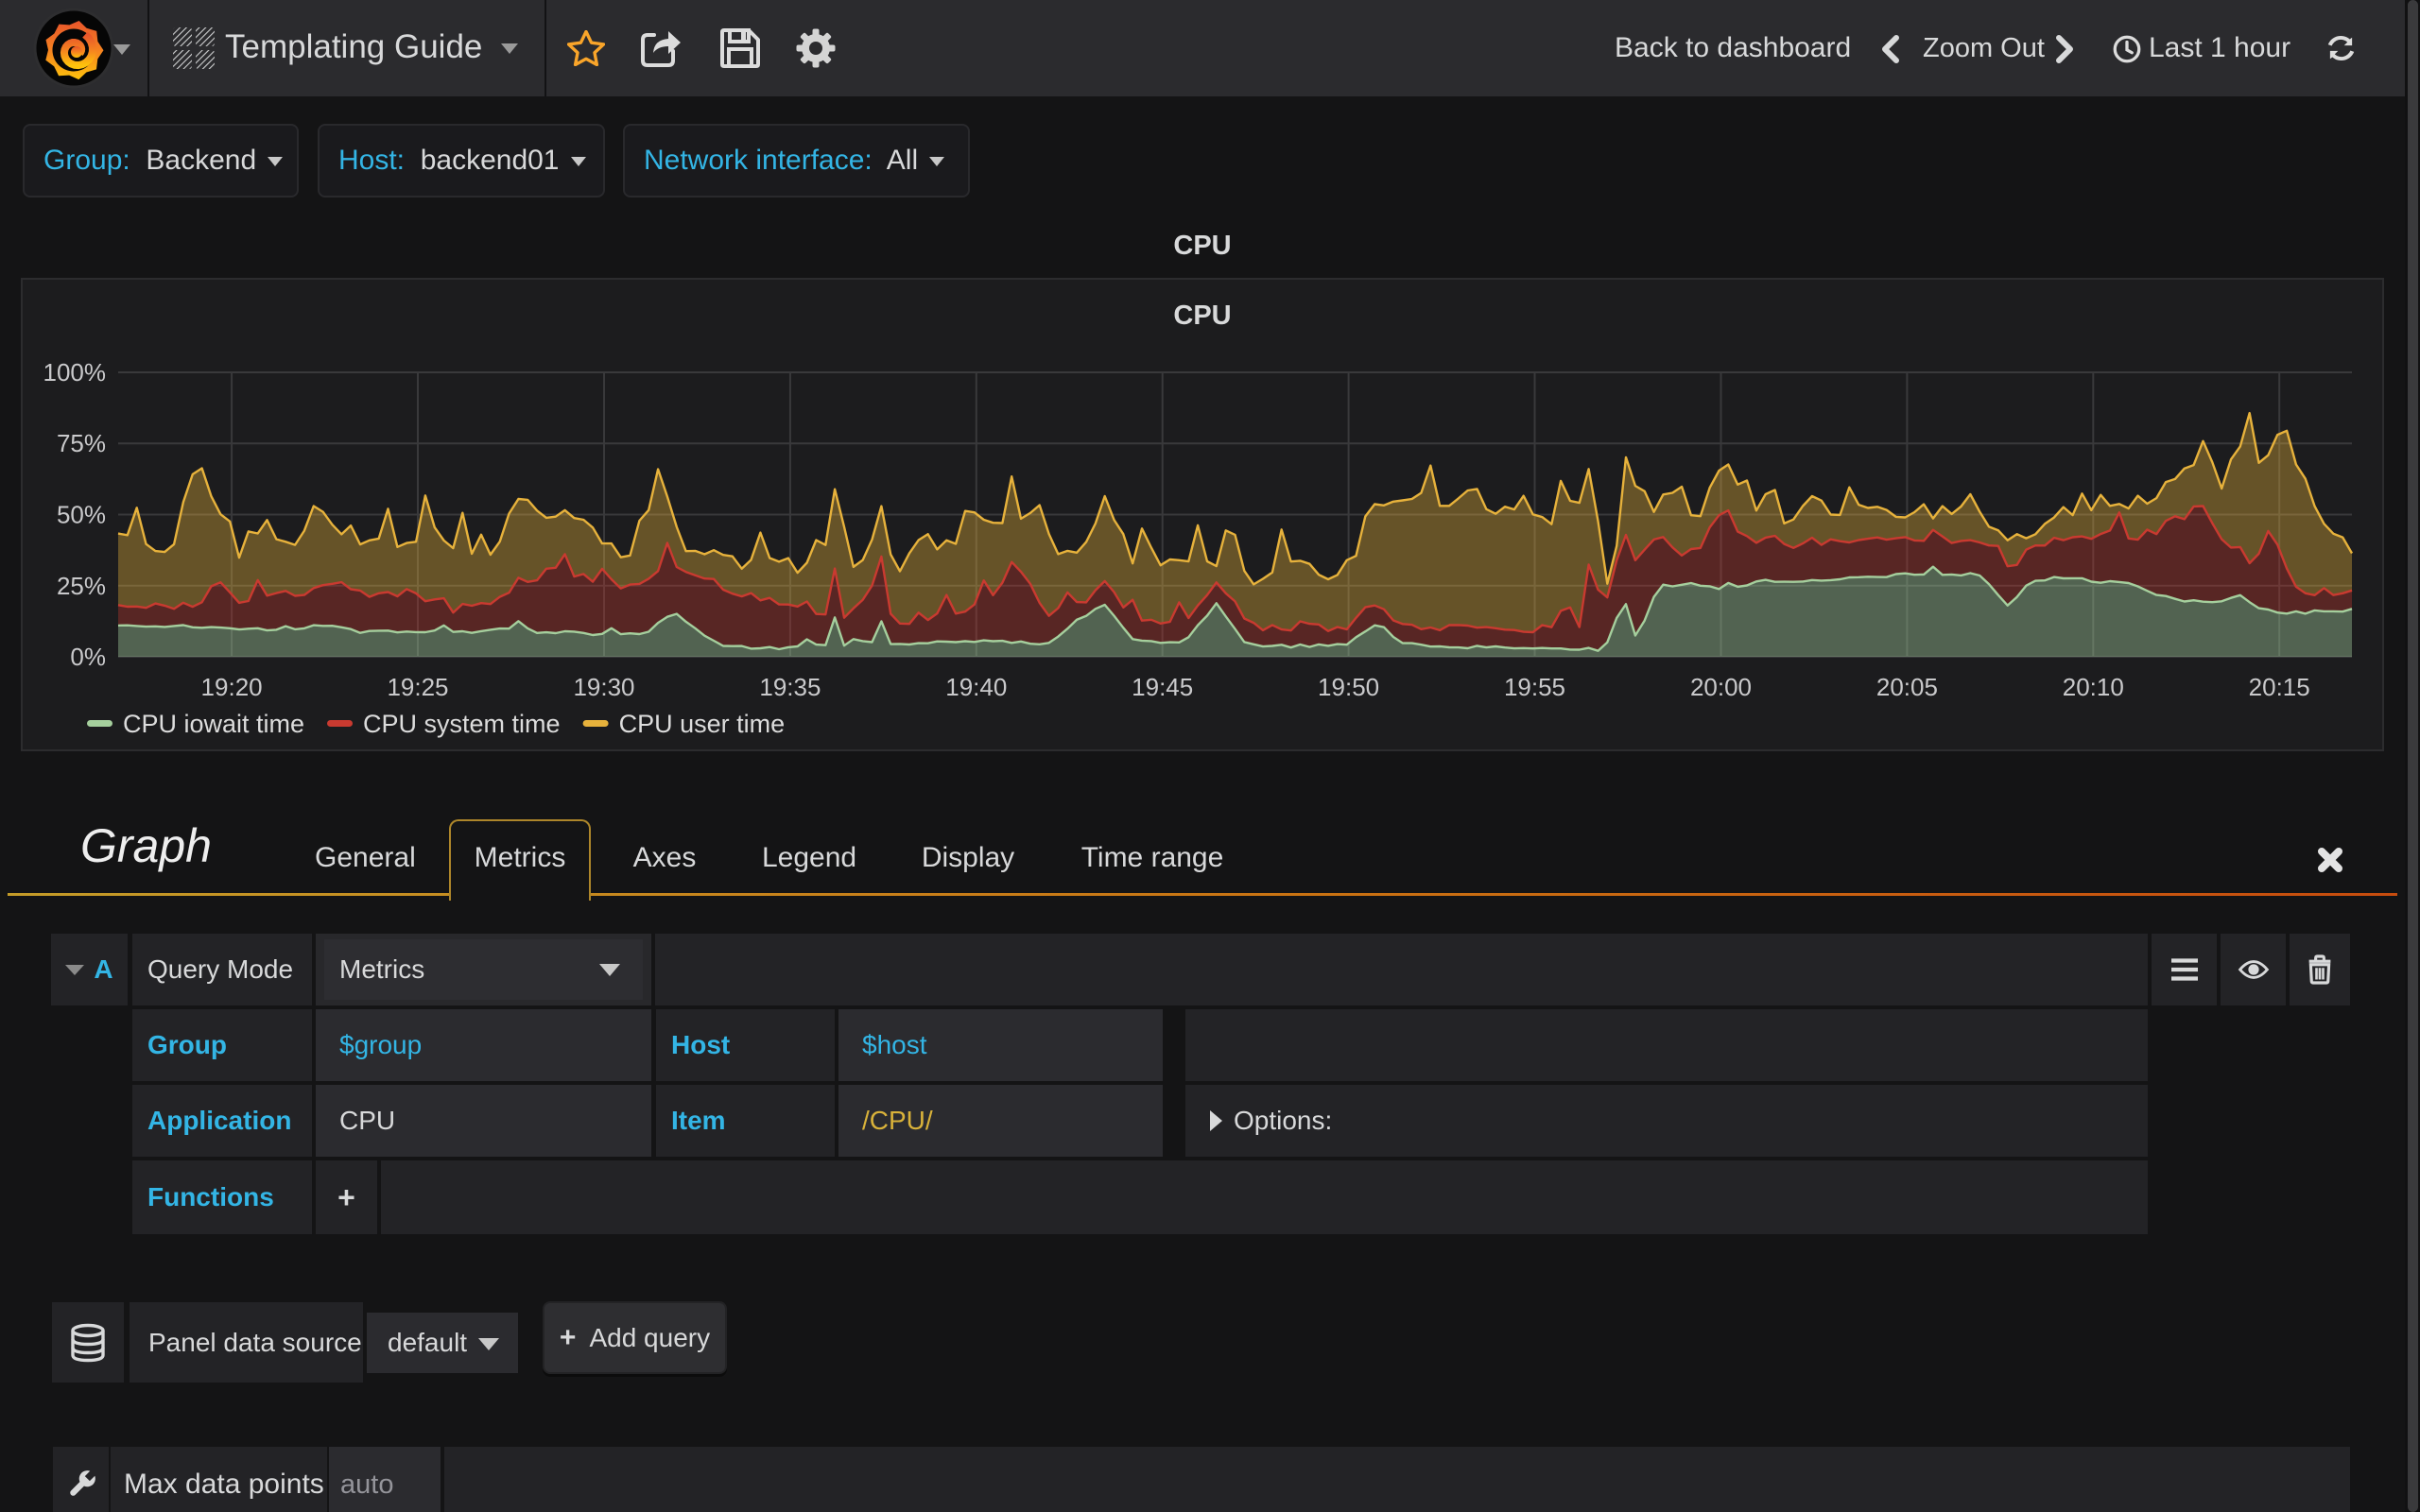 The image size is (2420, 1512). What do you see at coordinates (213, 724) in the screenshot?
I see `svg-text: CPU iowait time` at bounding box center [213, 724].